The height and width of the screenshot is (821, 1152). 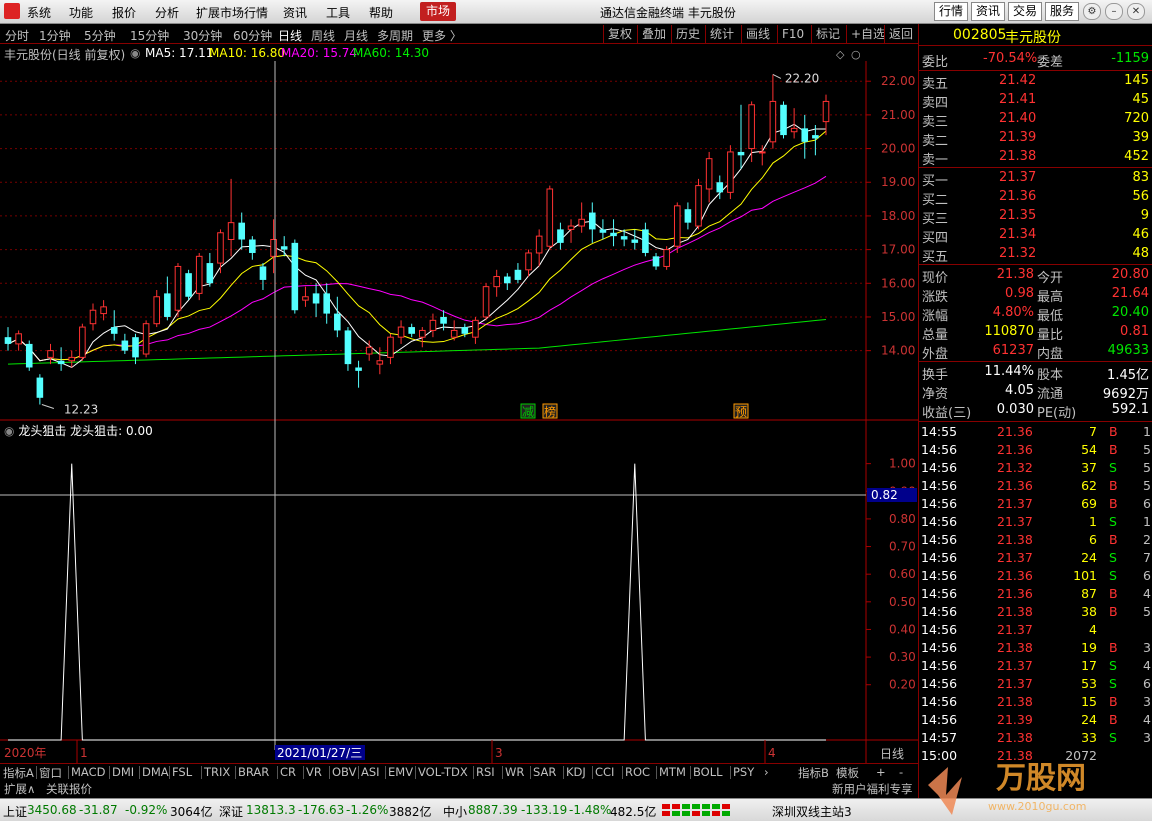 What do you see at coordinates (253, 772) in the screenshot?
I see `indicator-tab-7: BRAR` at bounding box center [253, 772].